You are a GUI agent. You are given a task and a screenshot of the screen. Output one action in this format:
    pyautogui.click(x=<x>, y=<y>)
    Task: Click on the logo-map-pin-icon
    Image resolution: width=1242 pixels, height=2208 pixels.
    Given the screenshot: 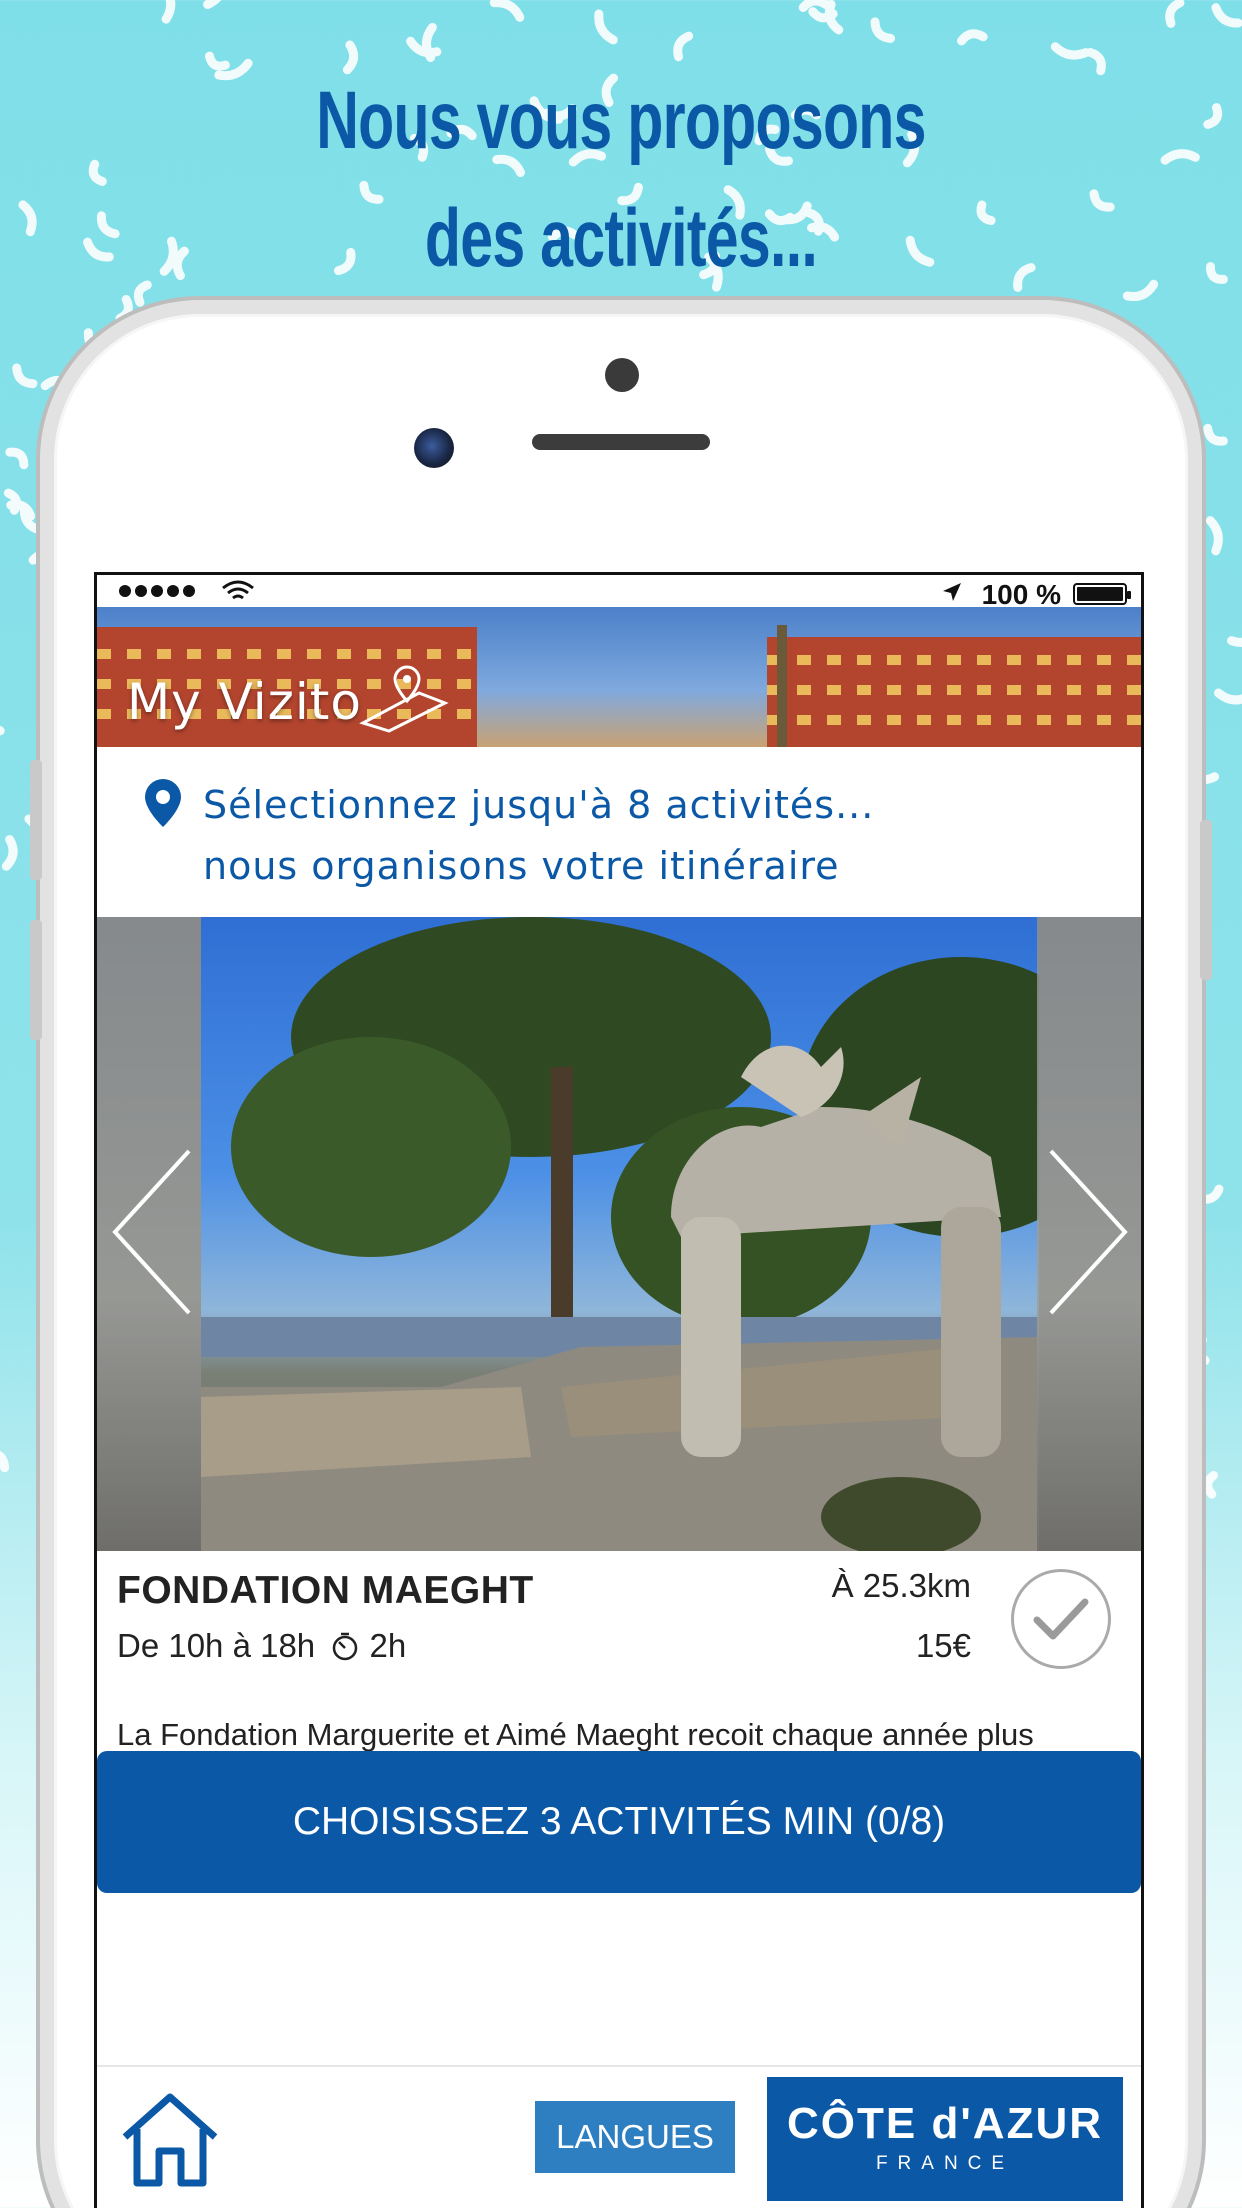 What is the action you would take?
    pyautogui.click(x=404, y=699)
    